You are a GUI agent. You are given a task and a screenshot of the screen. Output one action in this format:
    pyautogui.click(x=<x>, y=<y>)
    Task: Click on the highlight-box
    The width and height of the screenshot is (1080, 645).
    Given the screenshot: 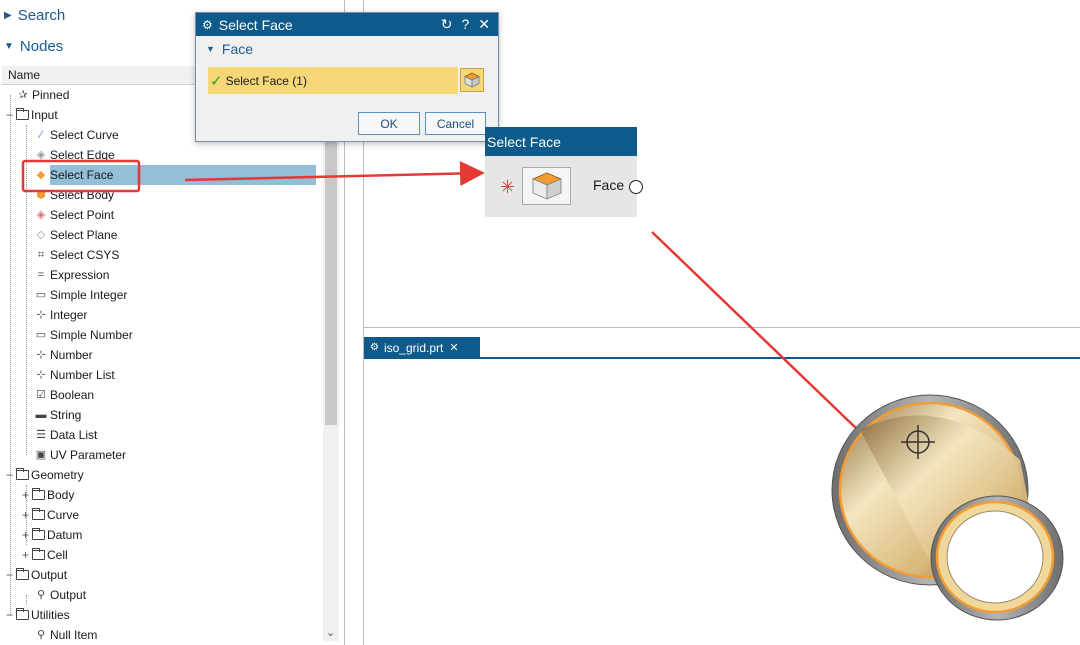 What is the action you would take?
    pyautogui.click(x=81, y=176)
    